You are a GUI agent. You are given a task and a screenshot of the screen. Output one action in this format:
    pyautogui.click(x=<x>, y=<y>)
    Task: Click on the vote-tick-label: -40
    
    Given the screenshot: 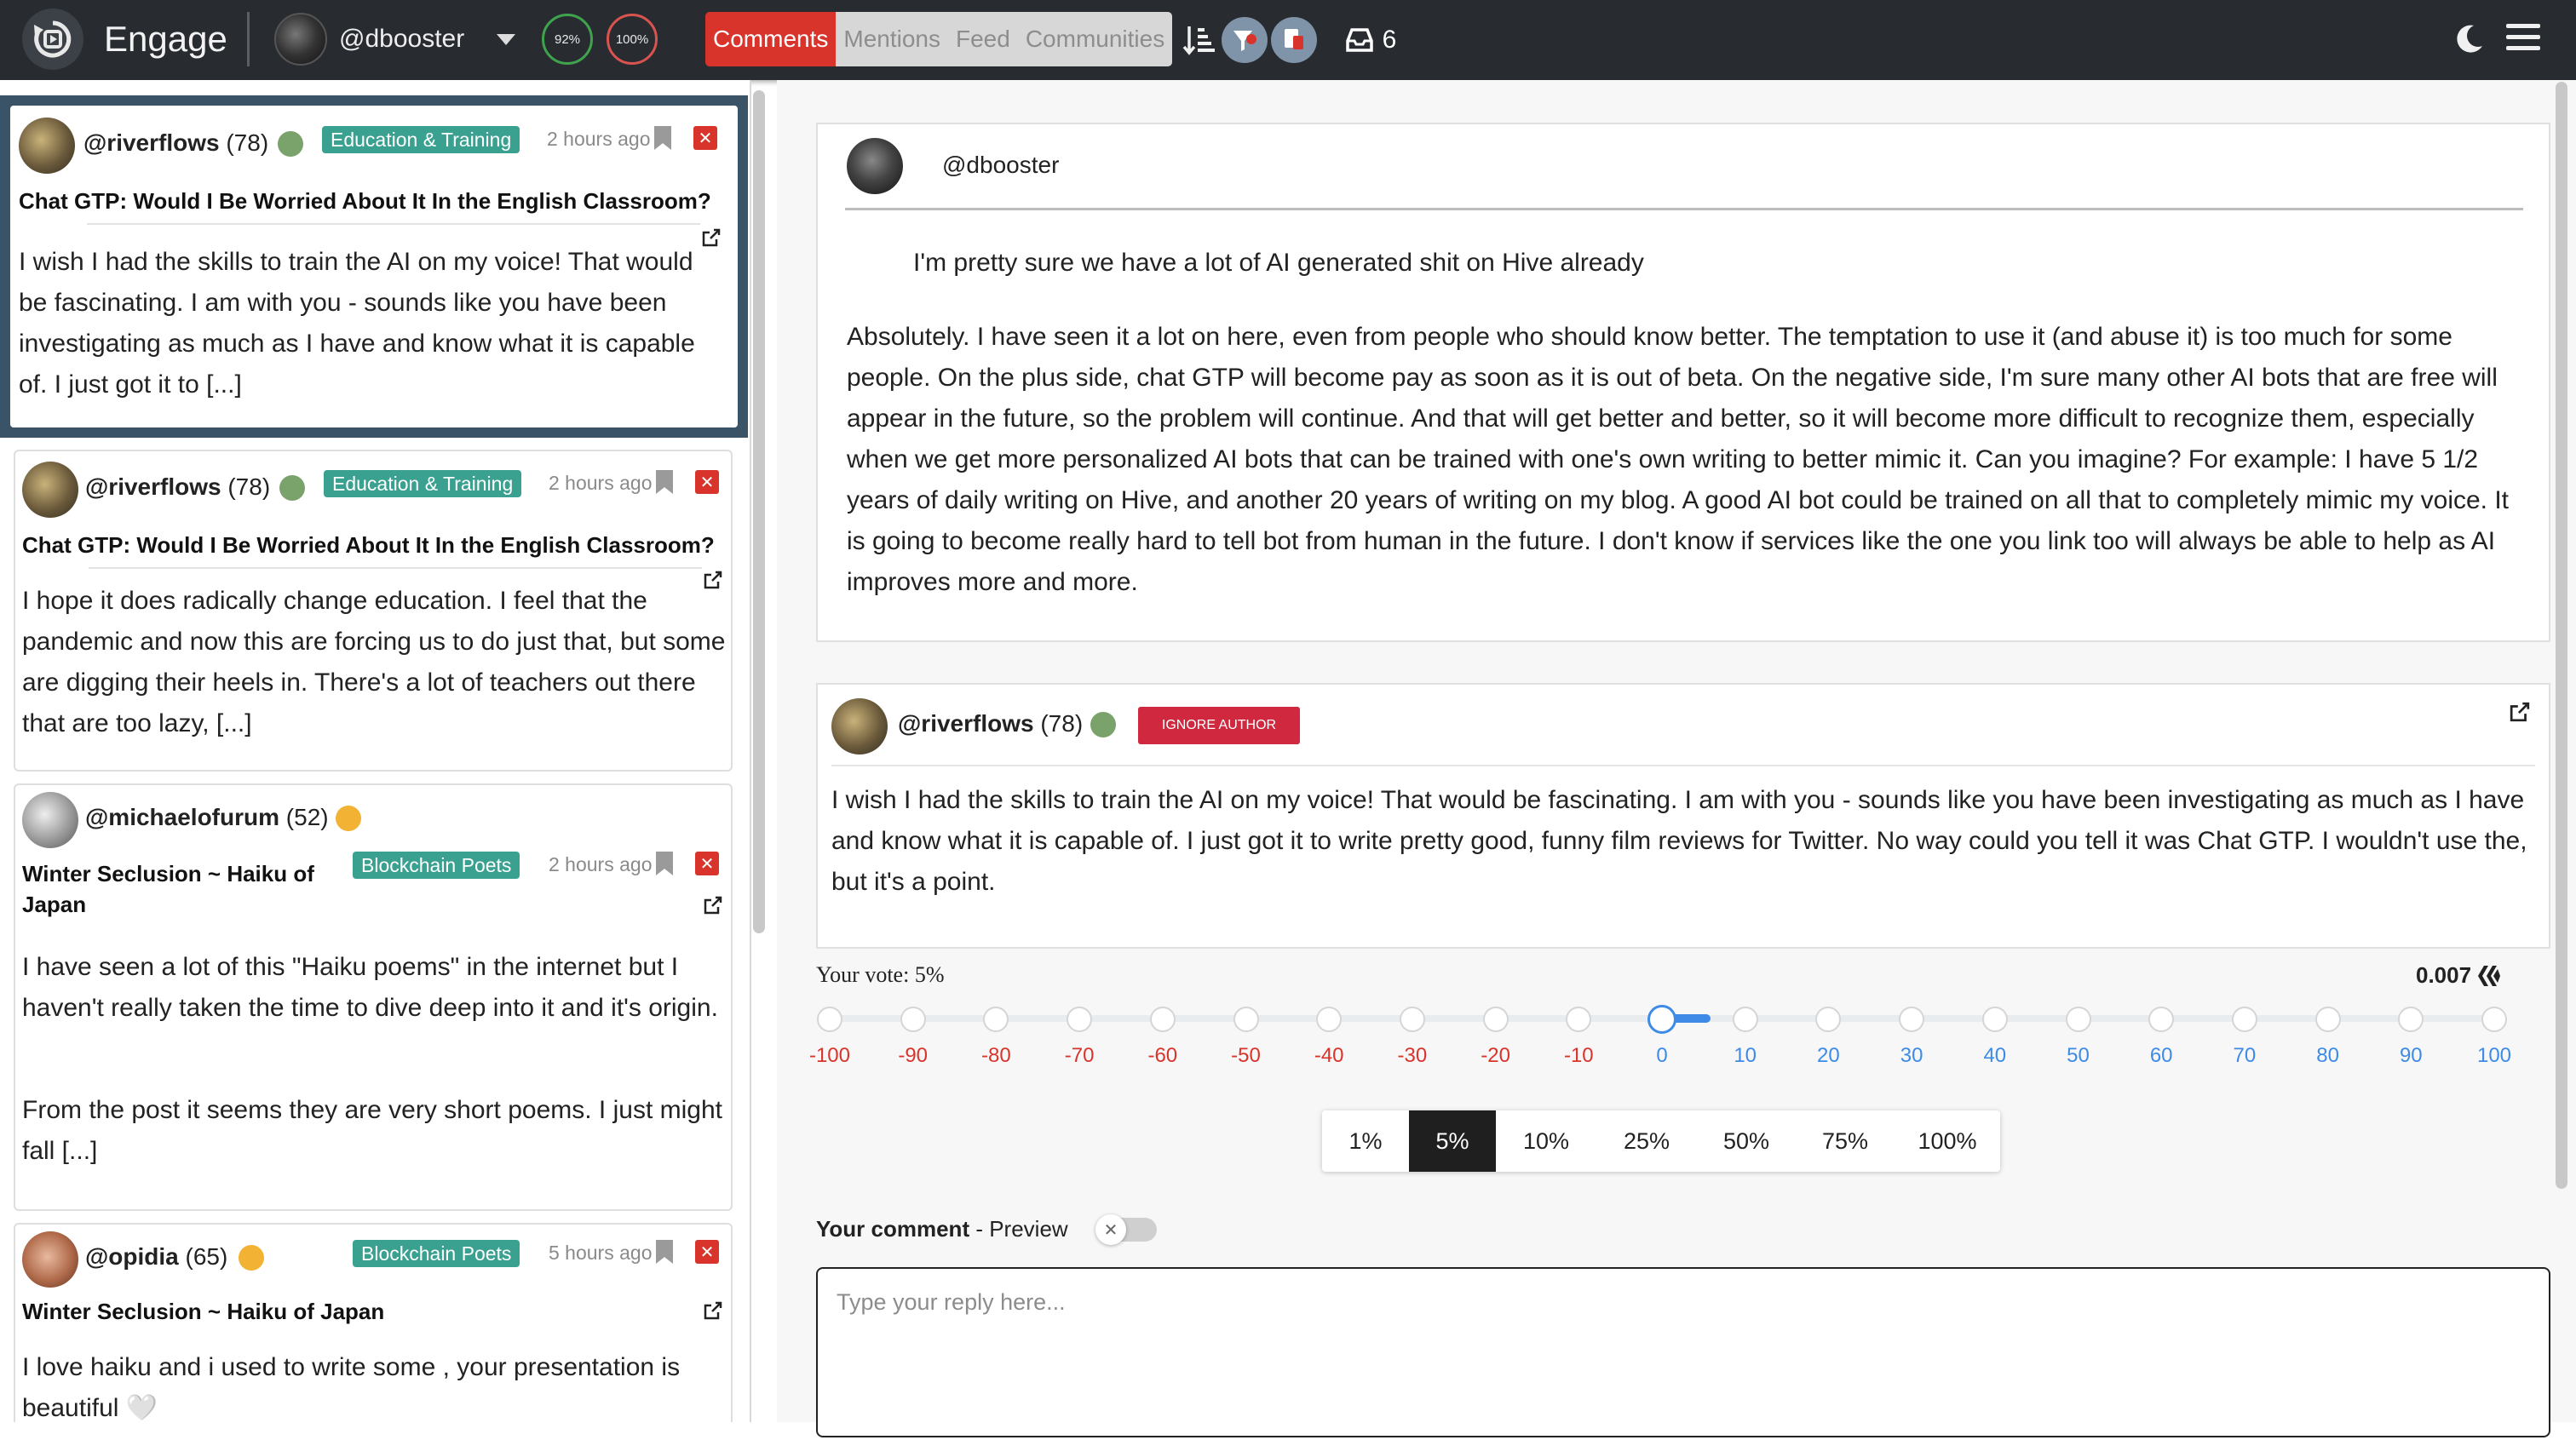 What is the action you would take?
    pyautogui.click(x=1329, y=1055)
    